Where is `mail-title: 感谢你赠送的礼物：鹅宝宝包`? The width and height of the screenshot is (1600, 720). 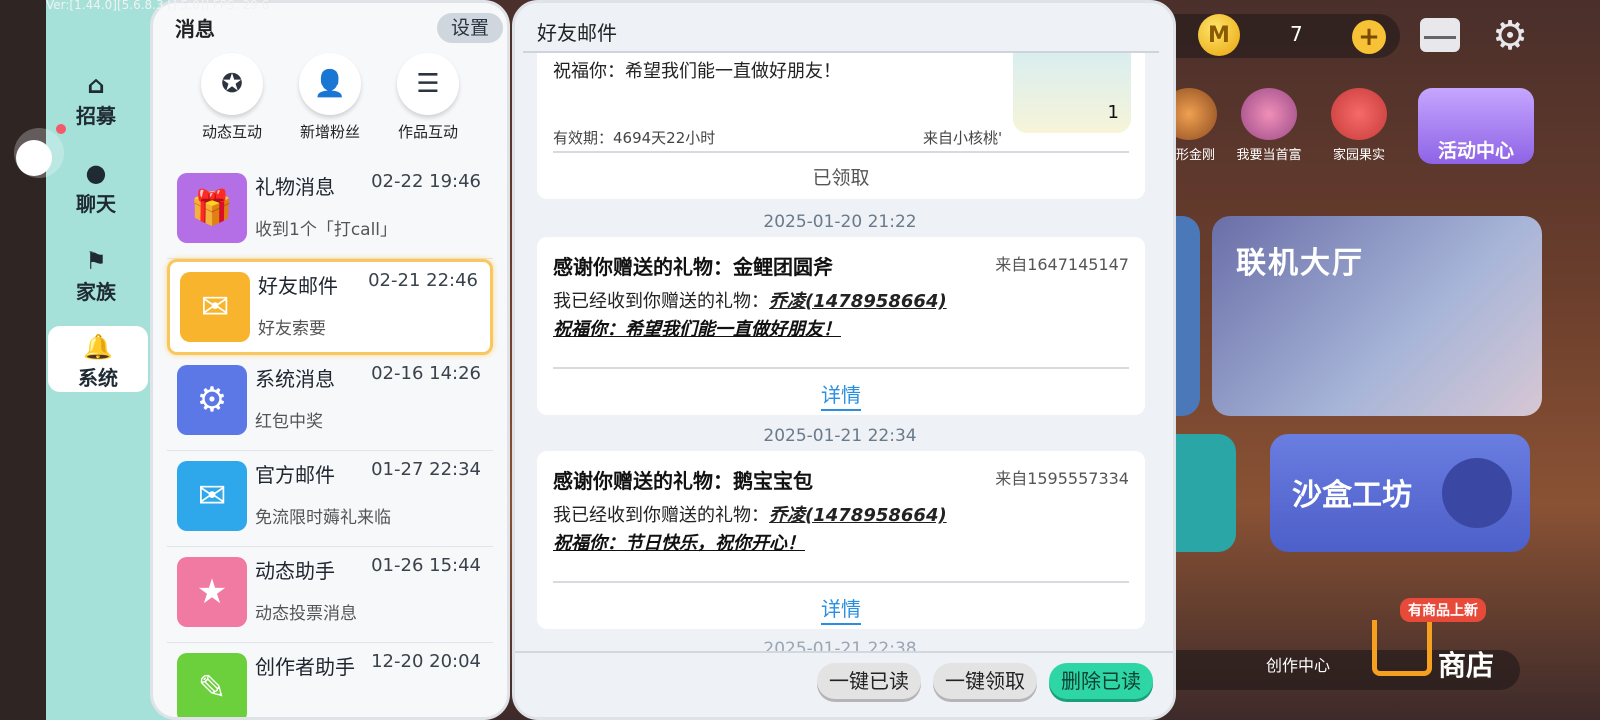 mail-title: 感谢你赠送的礼物：鹅宝宝包 is located at coordinates (683, 481).